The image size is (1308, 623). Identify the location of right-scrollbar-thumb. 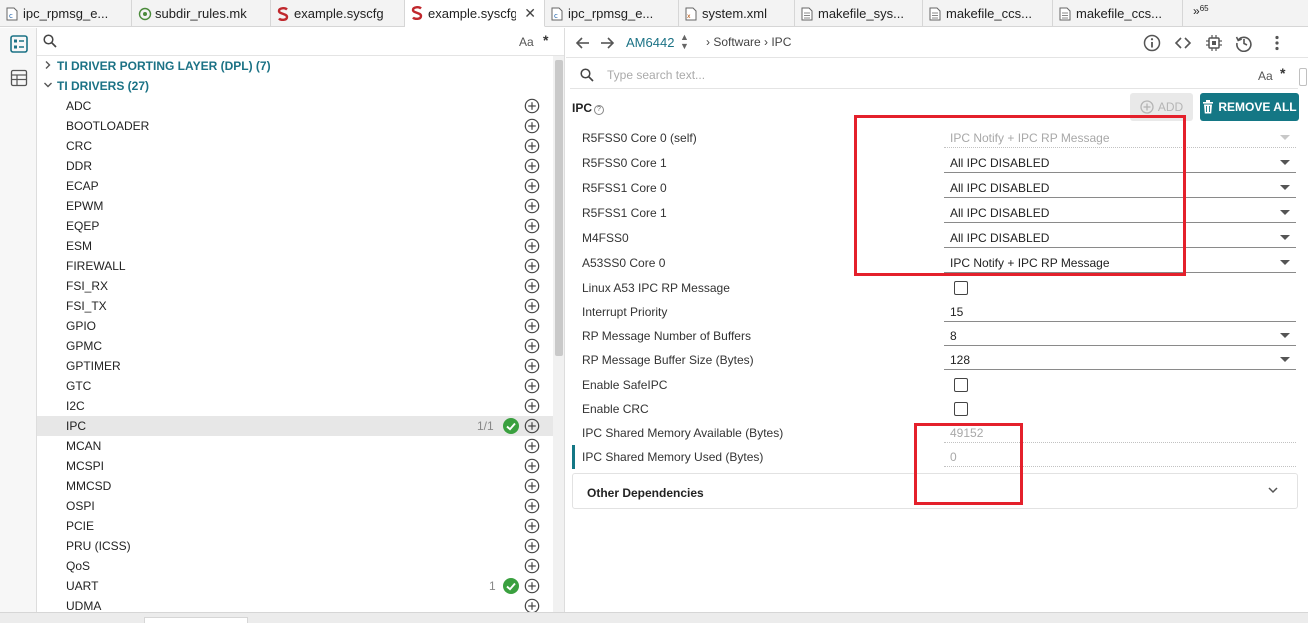
(1303, 77).